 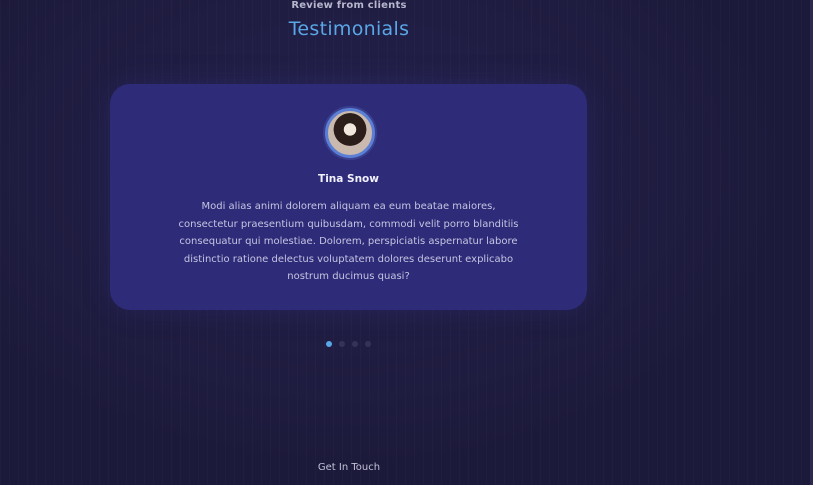 I want to click on section-subtitle: Review from clients, so click(x=349, y=5).